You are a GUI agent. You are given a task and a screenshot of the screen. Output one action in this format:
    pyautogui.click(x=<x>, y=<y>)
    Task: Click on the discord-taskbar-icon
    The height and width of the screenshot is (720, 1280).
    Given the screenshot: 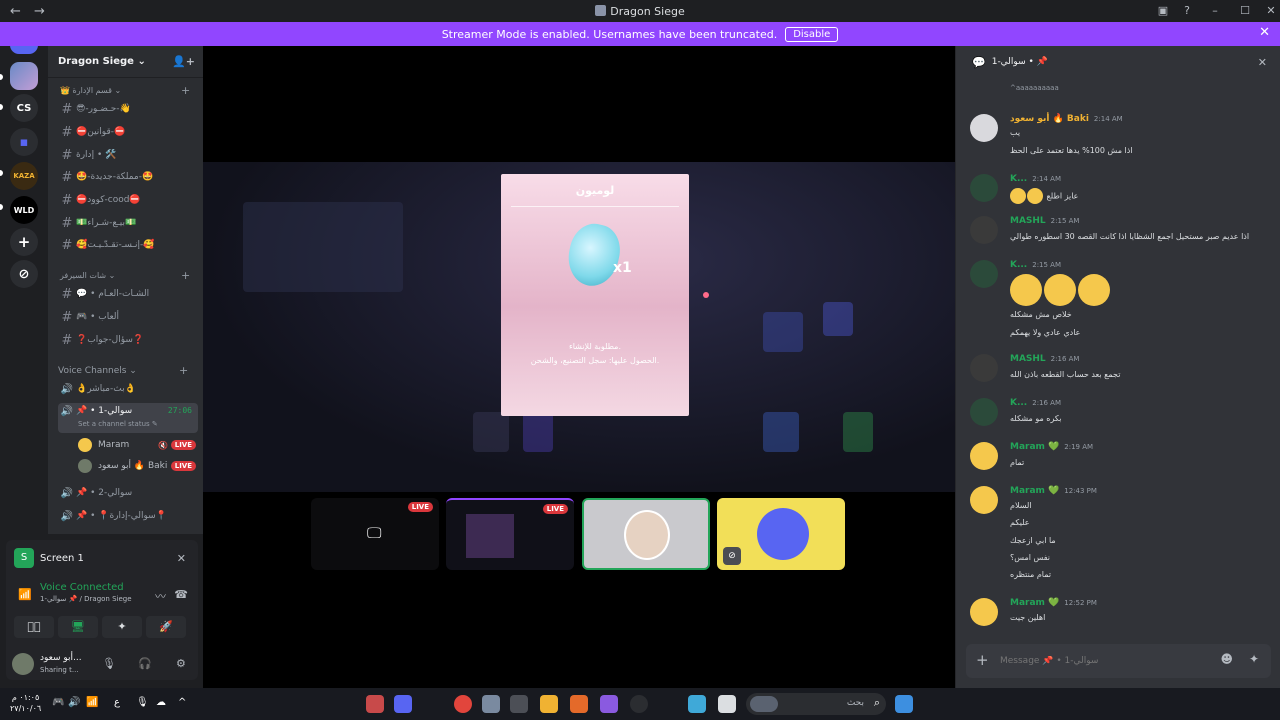 What is the action you would take?
    pyautogui.click(x=403, y=704)
    